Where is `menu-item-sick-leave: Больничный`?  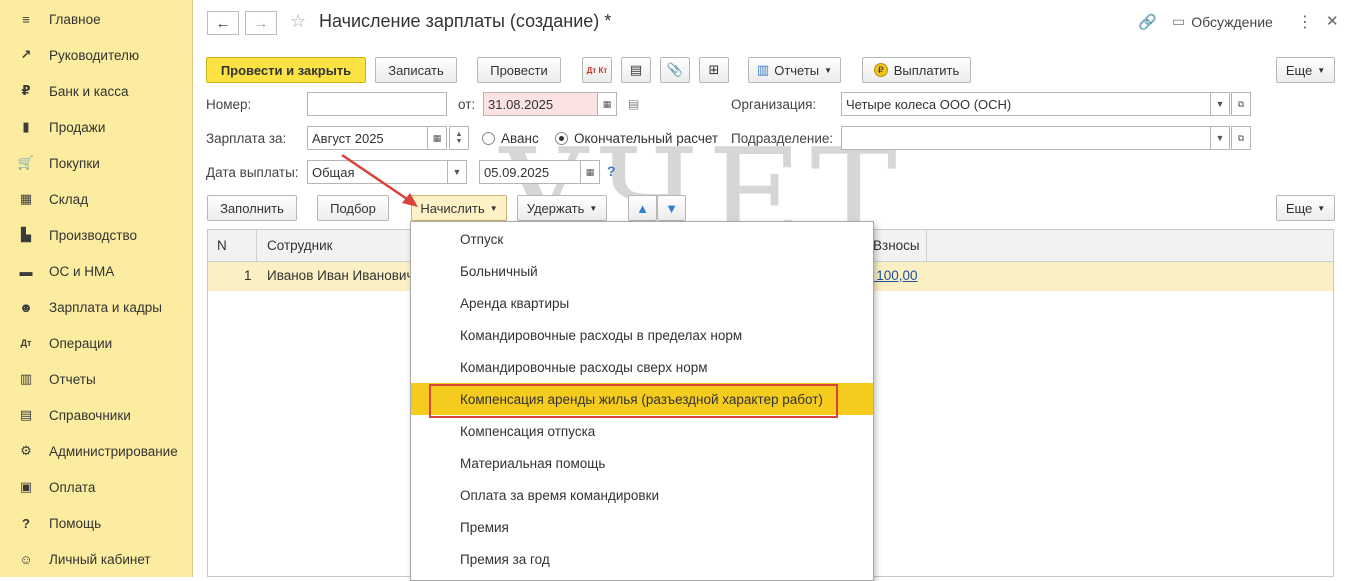
menu-item-sick-leave: Больничный is located at coordinates (642, 271).